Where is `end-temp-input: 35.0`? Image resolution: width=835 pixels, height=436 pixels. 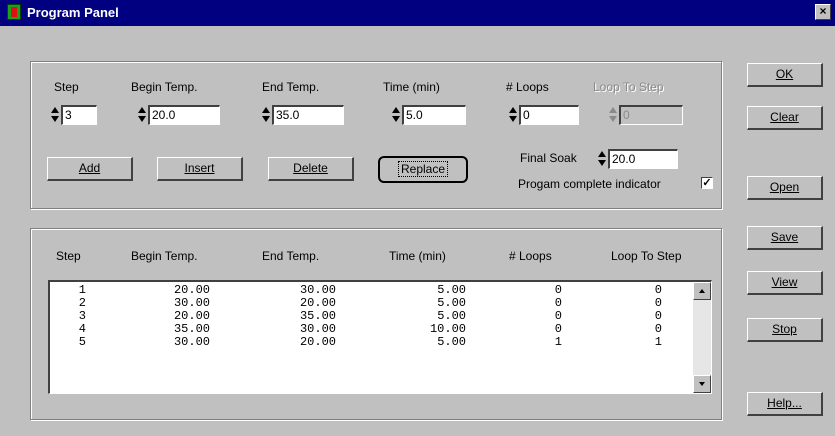 end-temp-input: 35.0 is located at coordinates (308, 115).